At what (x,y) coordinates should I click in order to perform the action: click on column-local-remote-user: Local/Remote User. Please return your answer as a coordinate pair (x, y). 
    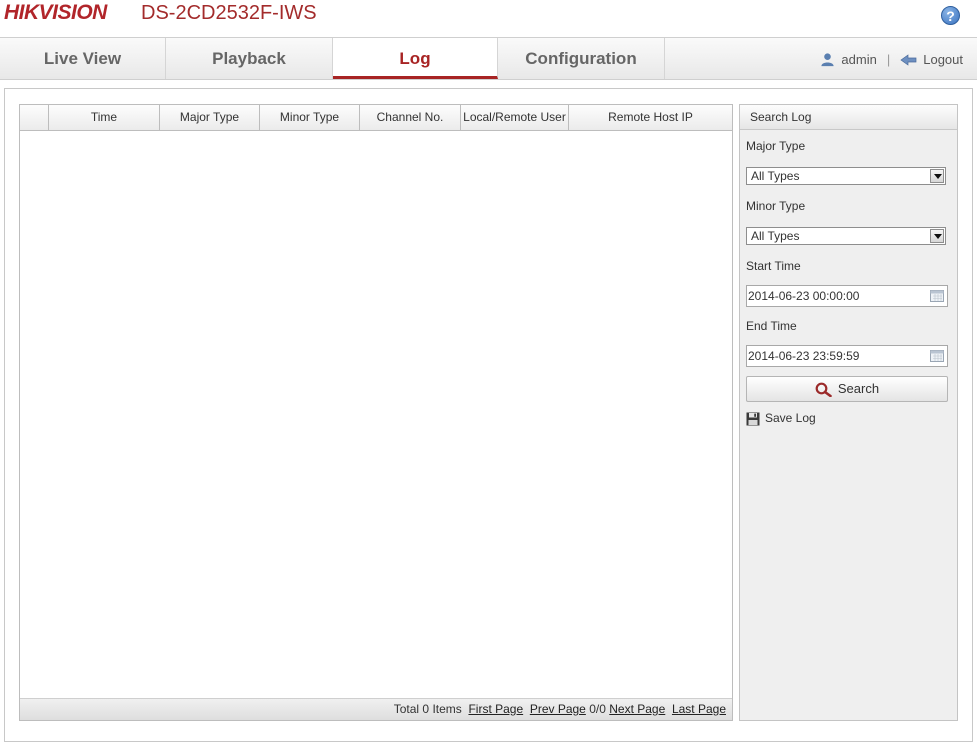
    Looking at the image, I should click on (515, 117).